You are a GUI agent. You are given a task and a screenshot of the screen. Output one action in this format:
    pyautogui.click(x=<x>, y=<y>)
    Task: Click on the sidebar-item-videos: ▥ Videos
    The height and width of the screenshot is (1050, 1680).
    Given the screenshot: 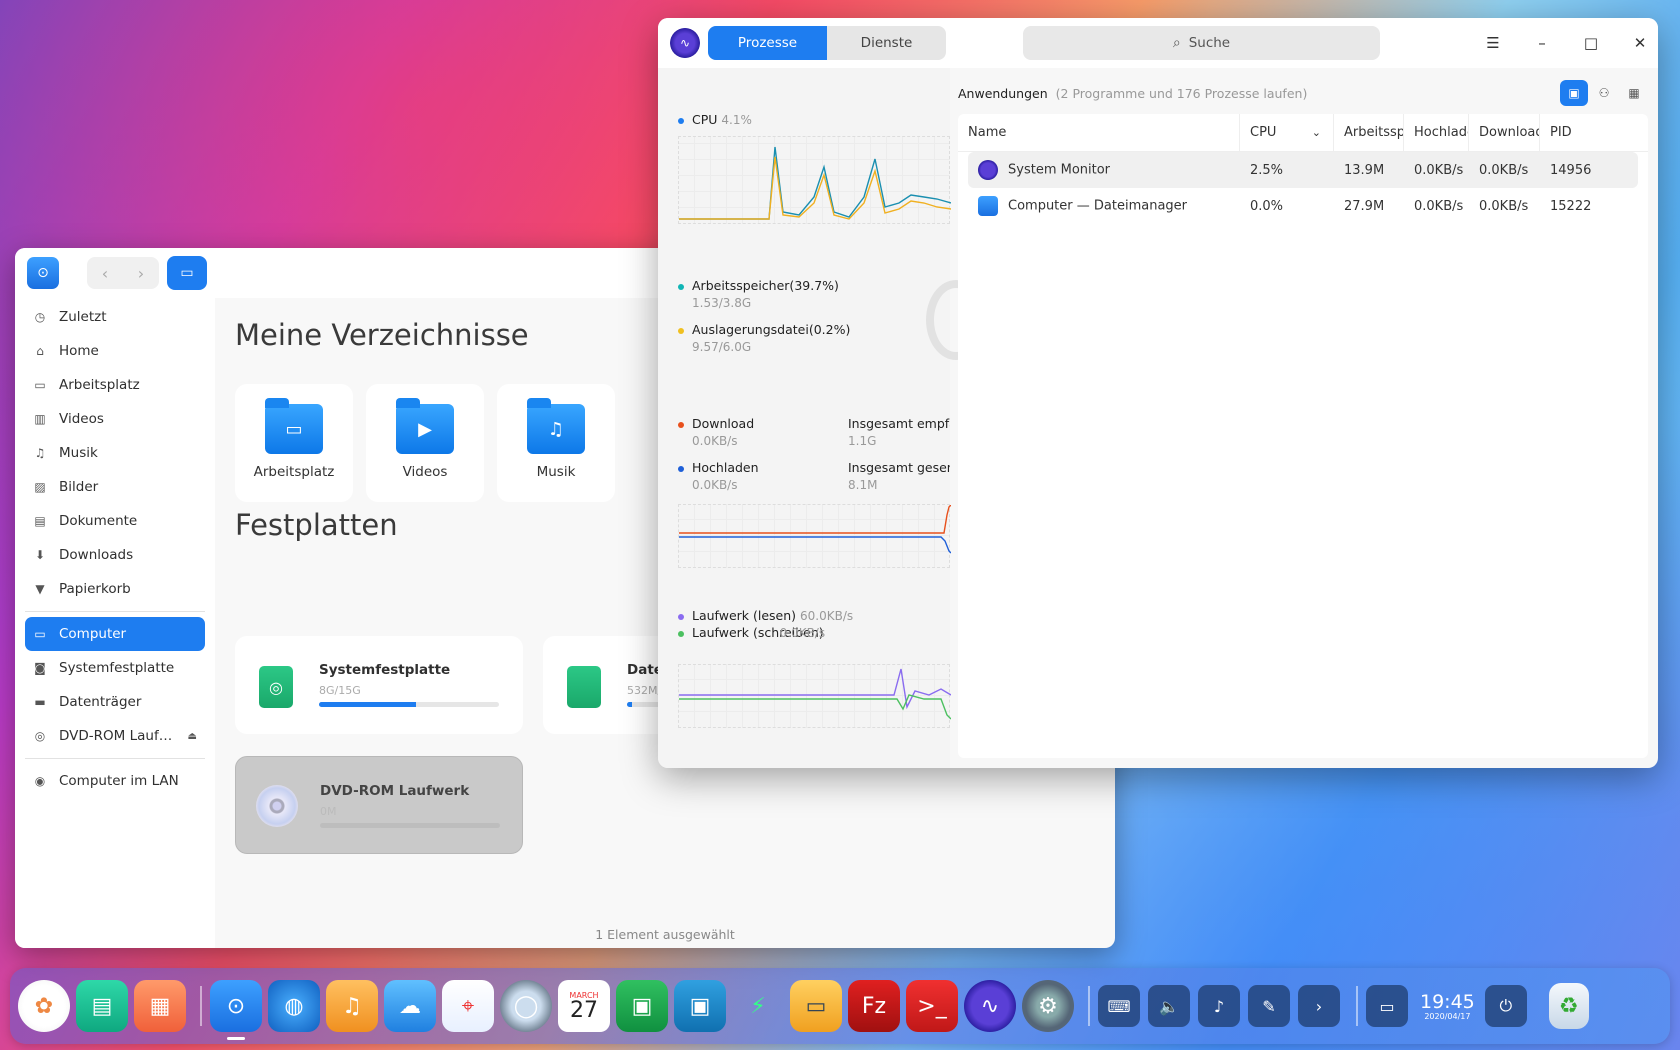 What is the action you would take?
    pyautogui.click(x=115, y=419)
    